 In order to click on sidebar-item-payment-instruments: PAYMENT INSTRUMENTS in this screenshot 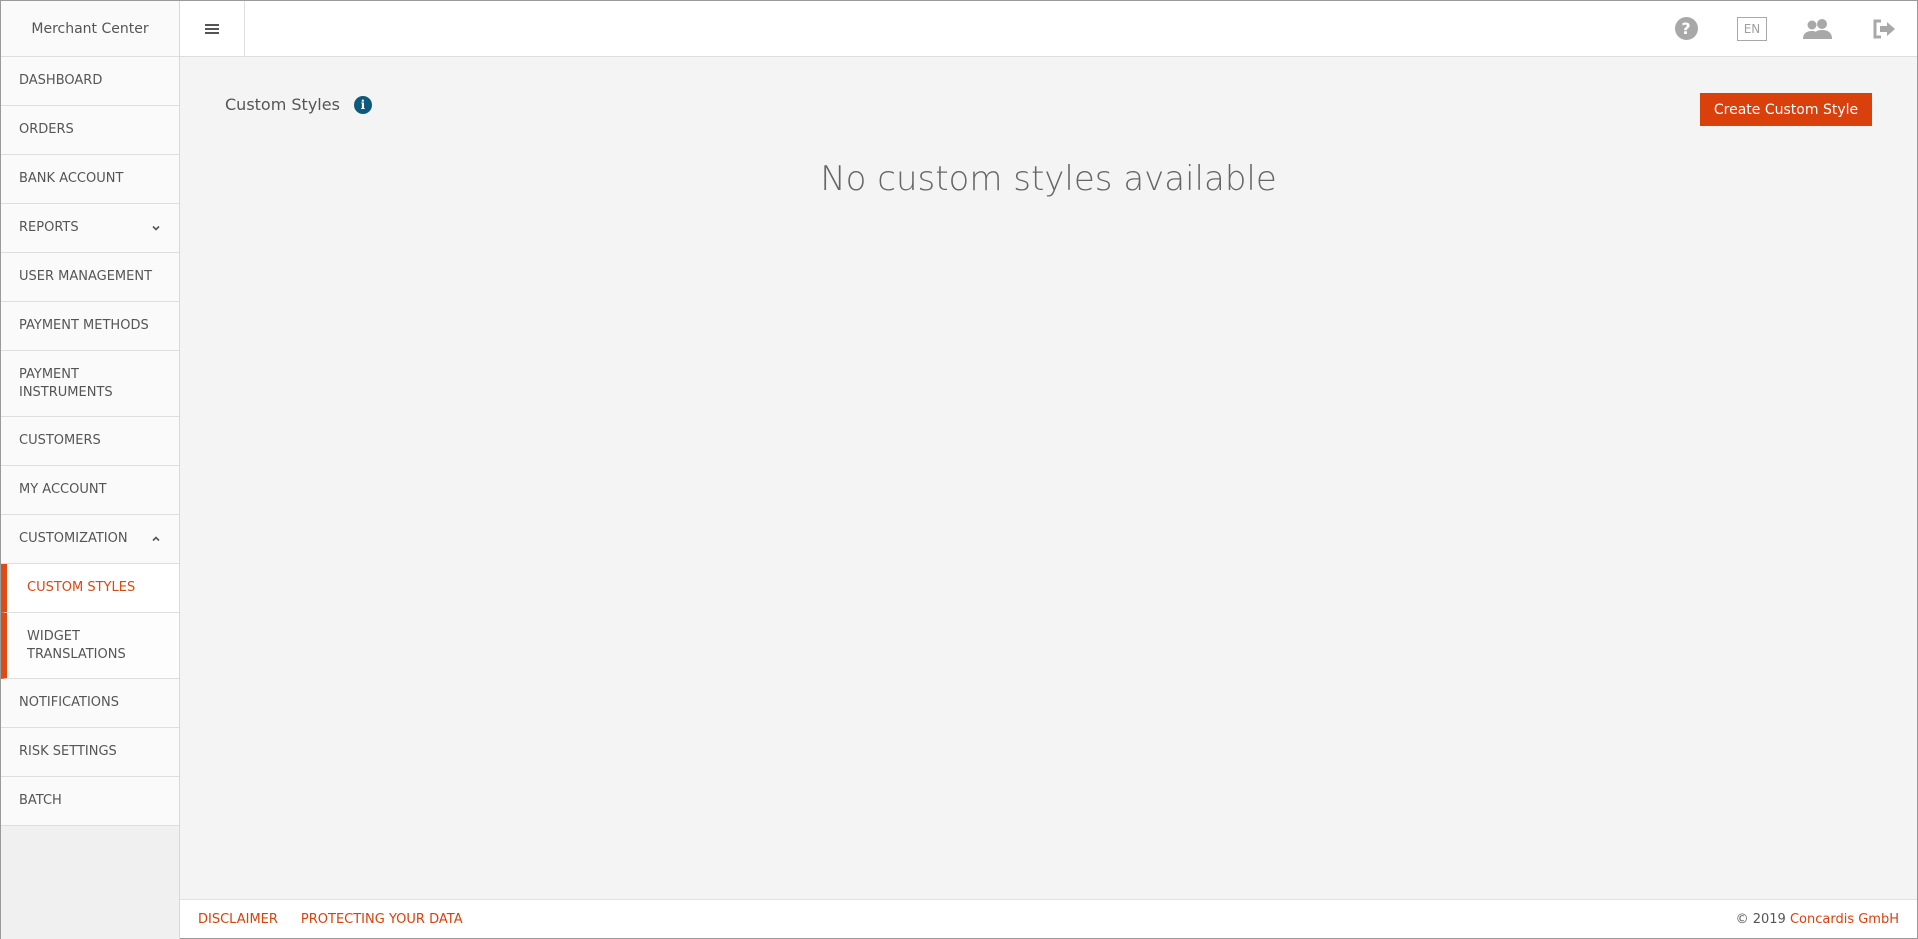, I will do `click(90, 384)`.